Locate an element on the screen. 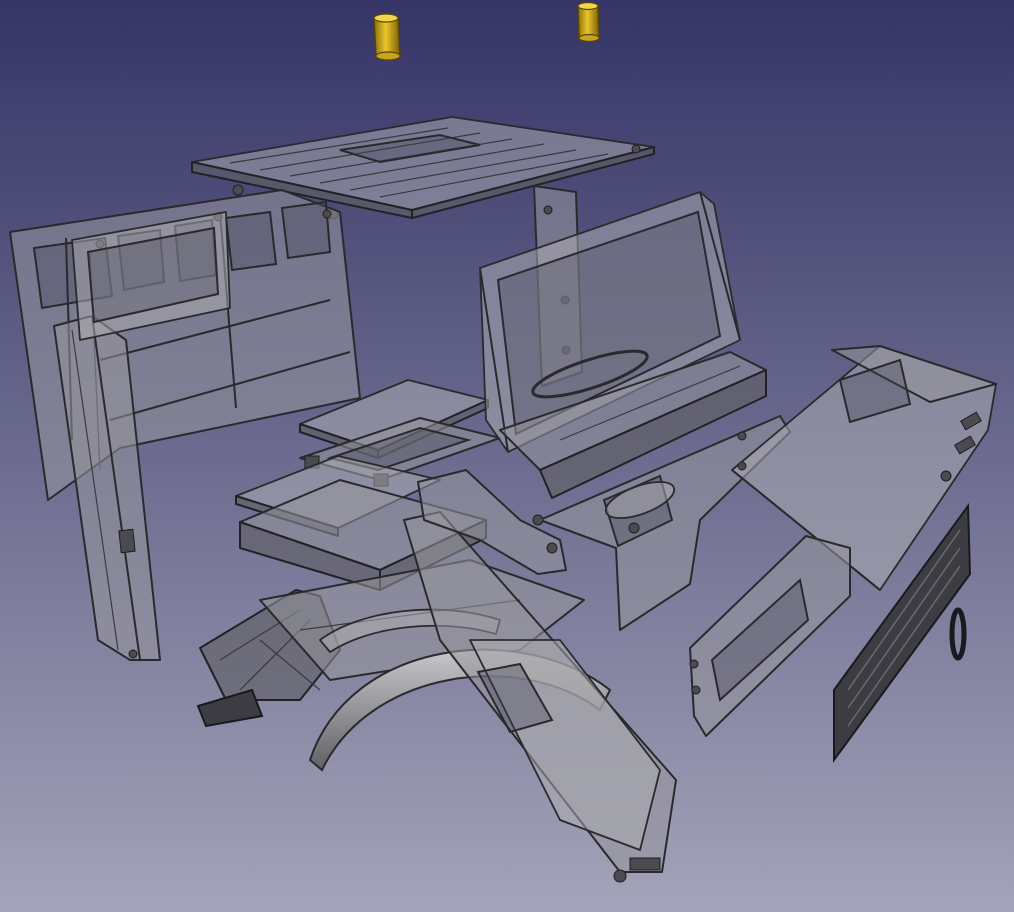 The width and height of the screenshot is (1014, 912). gold-bushing-right is located at coordinates (588, 22).